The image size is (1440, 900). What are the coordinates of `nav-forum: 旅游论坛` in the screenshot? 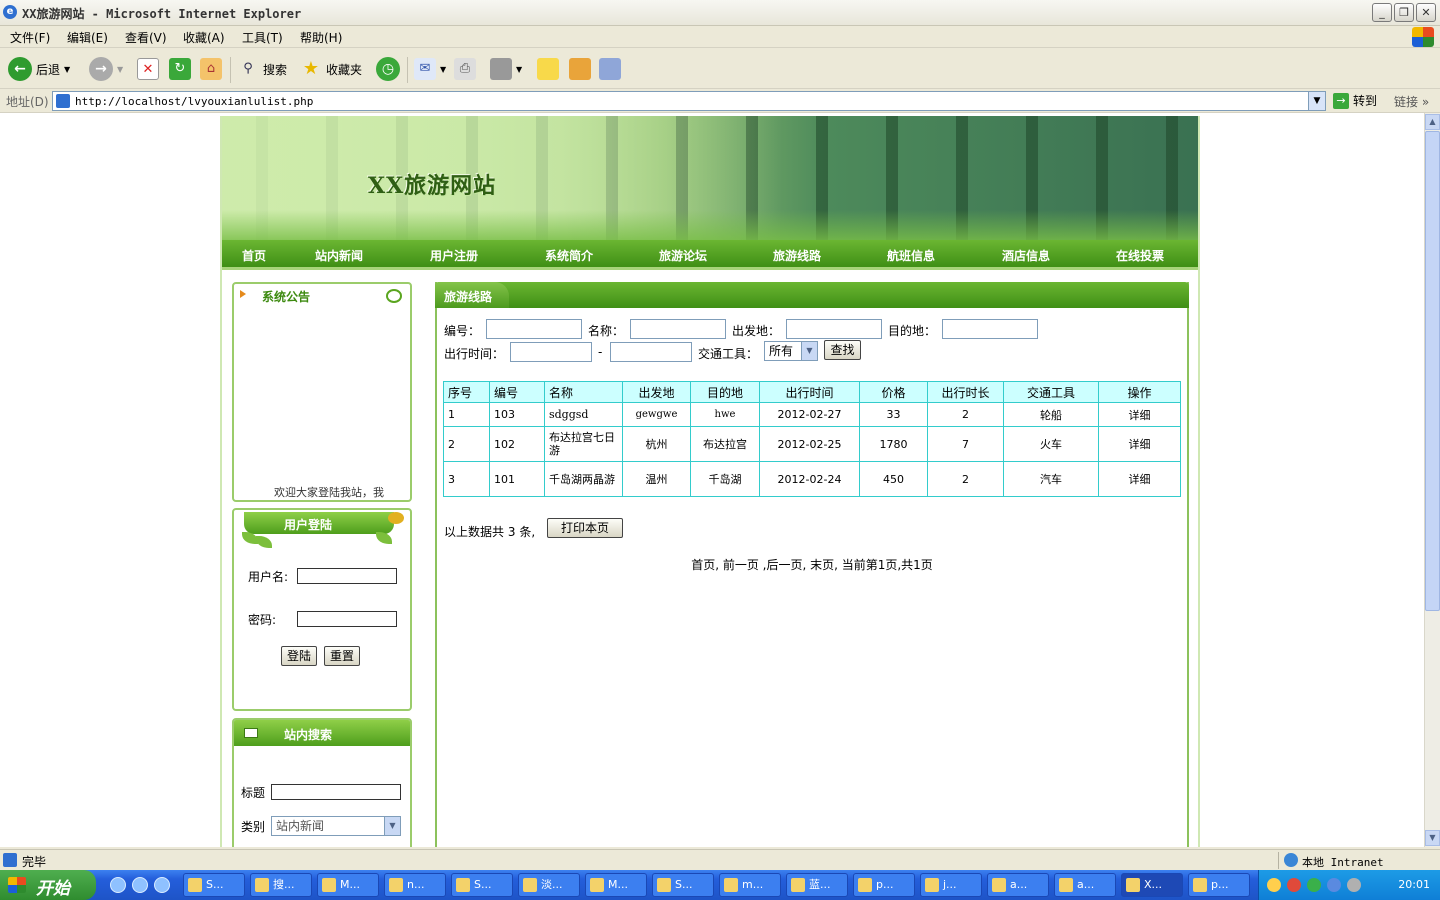 It's located at (683, 255).